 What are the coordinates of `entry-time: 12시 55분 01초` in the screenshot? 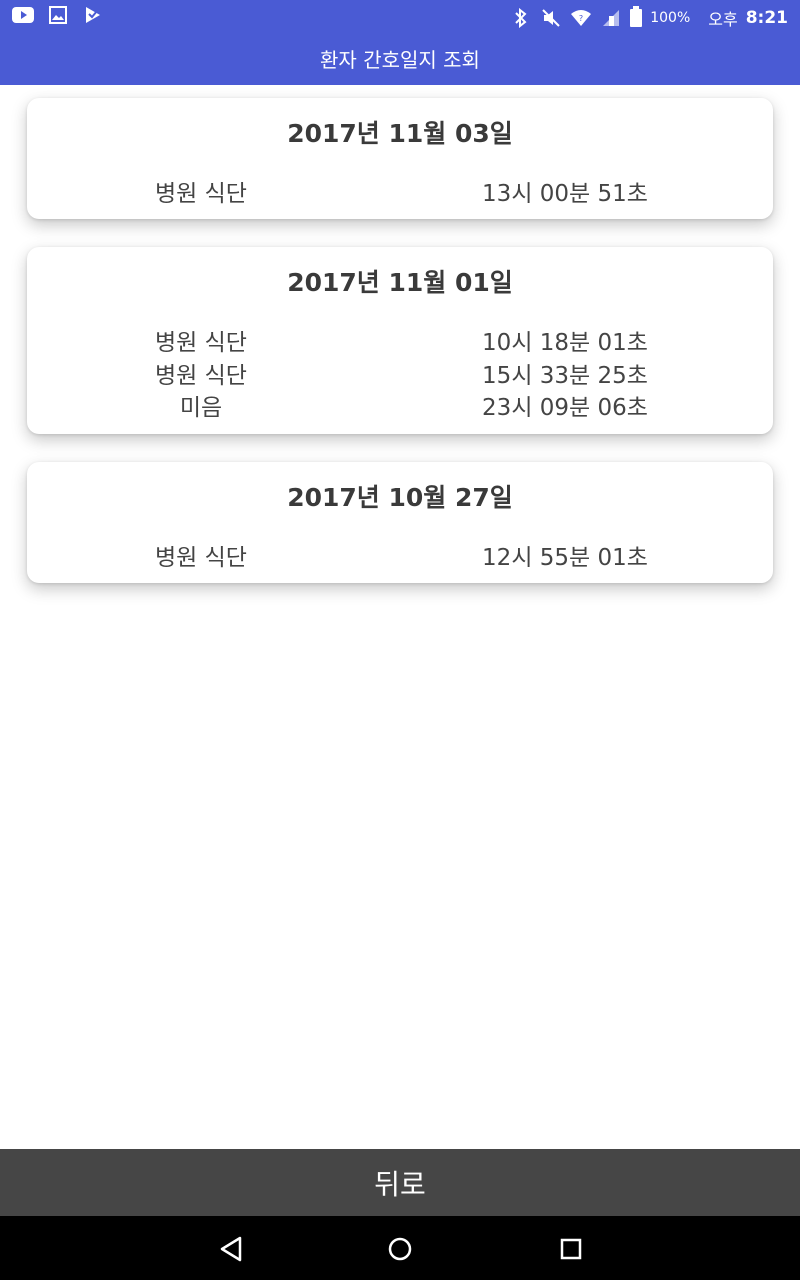 It's located at (565, 558).